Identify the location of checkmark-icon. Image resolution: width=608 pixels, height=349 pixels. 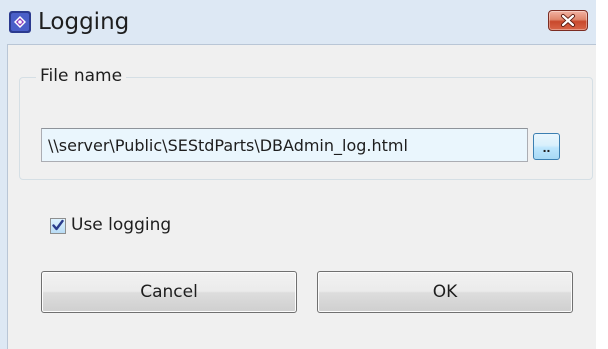
(58, 225).